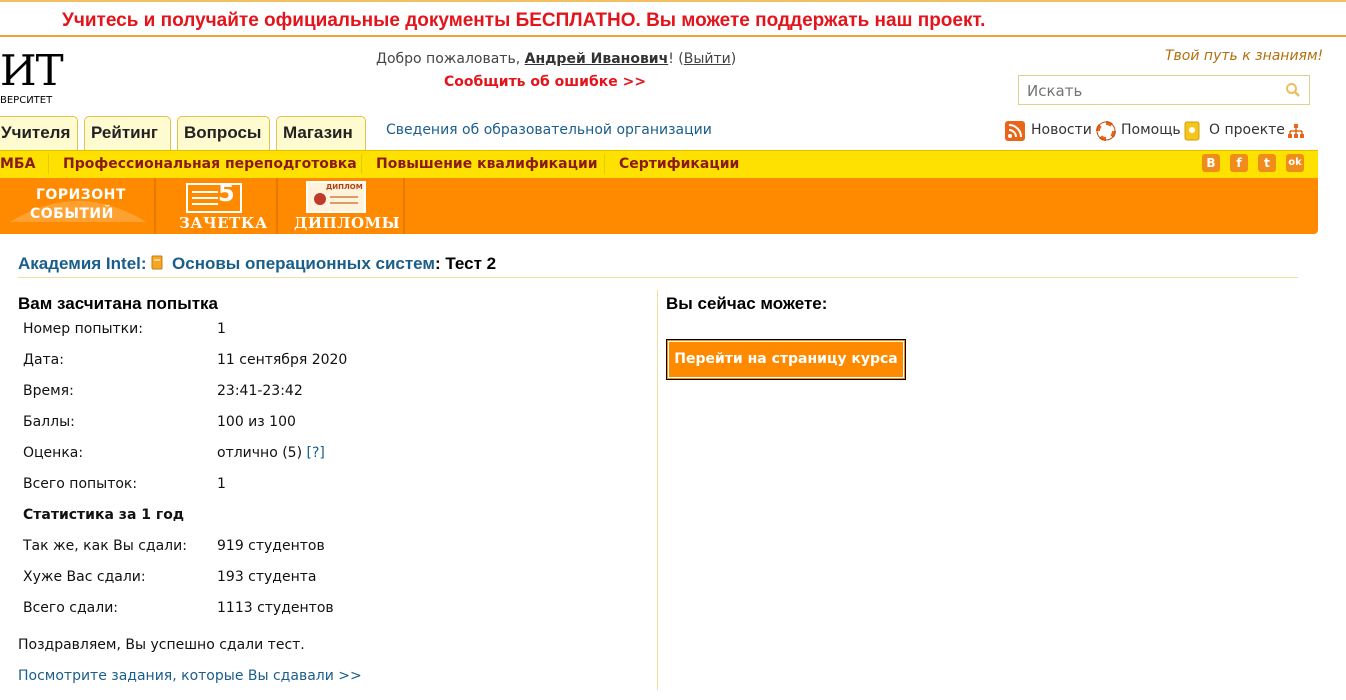 The image size is (1346, 700). Describe the element at coordinates (127, 133) in the screenshot. I see `tab-rating: Рейтинг` at that location.